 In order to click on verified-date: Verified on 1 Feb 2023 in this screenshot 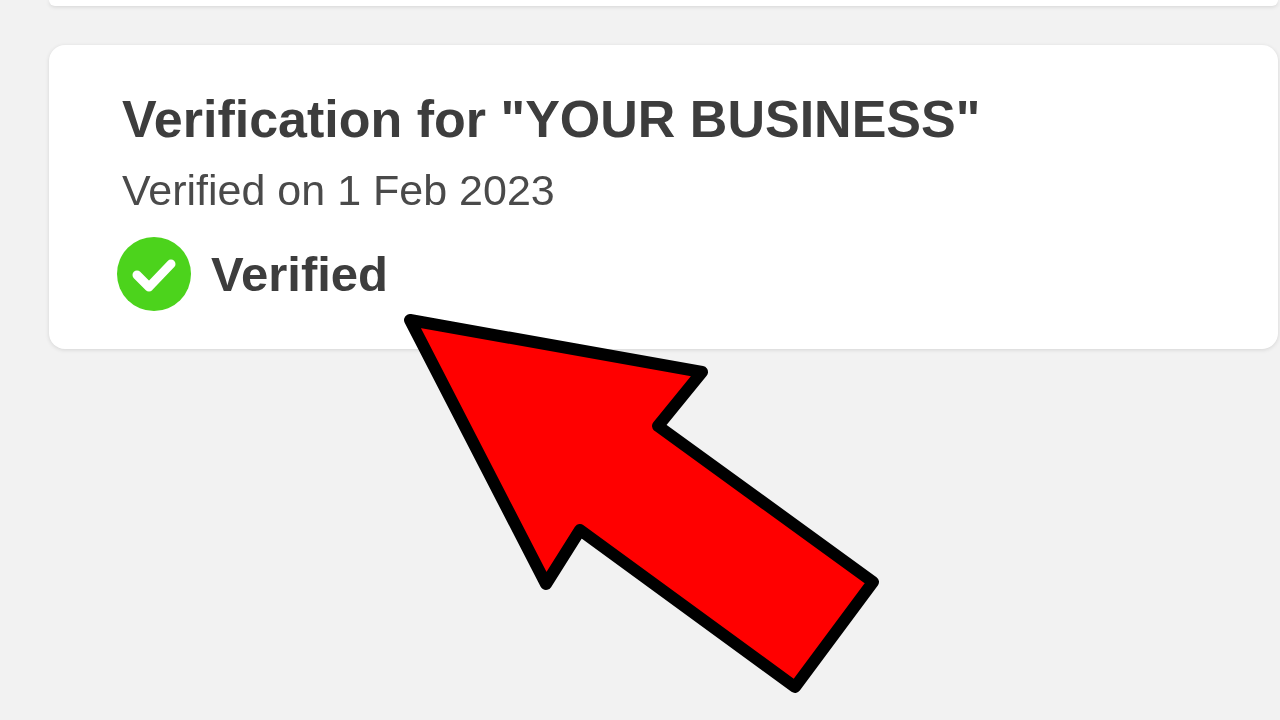, I will do `click(338, 190)`.